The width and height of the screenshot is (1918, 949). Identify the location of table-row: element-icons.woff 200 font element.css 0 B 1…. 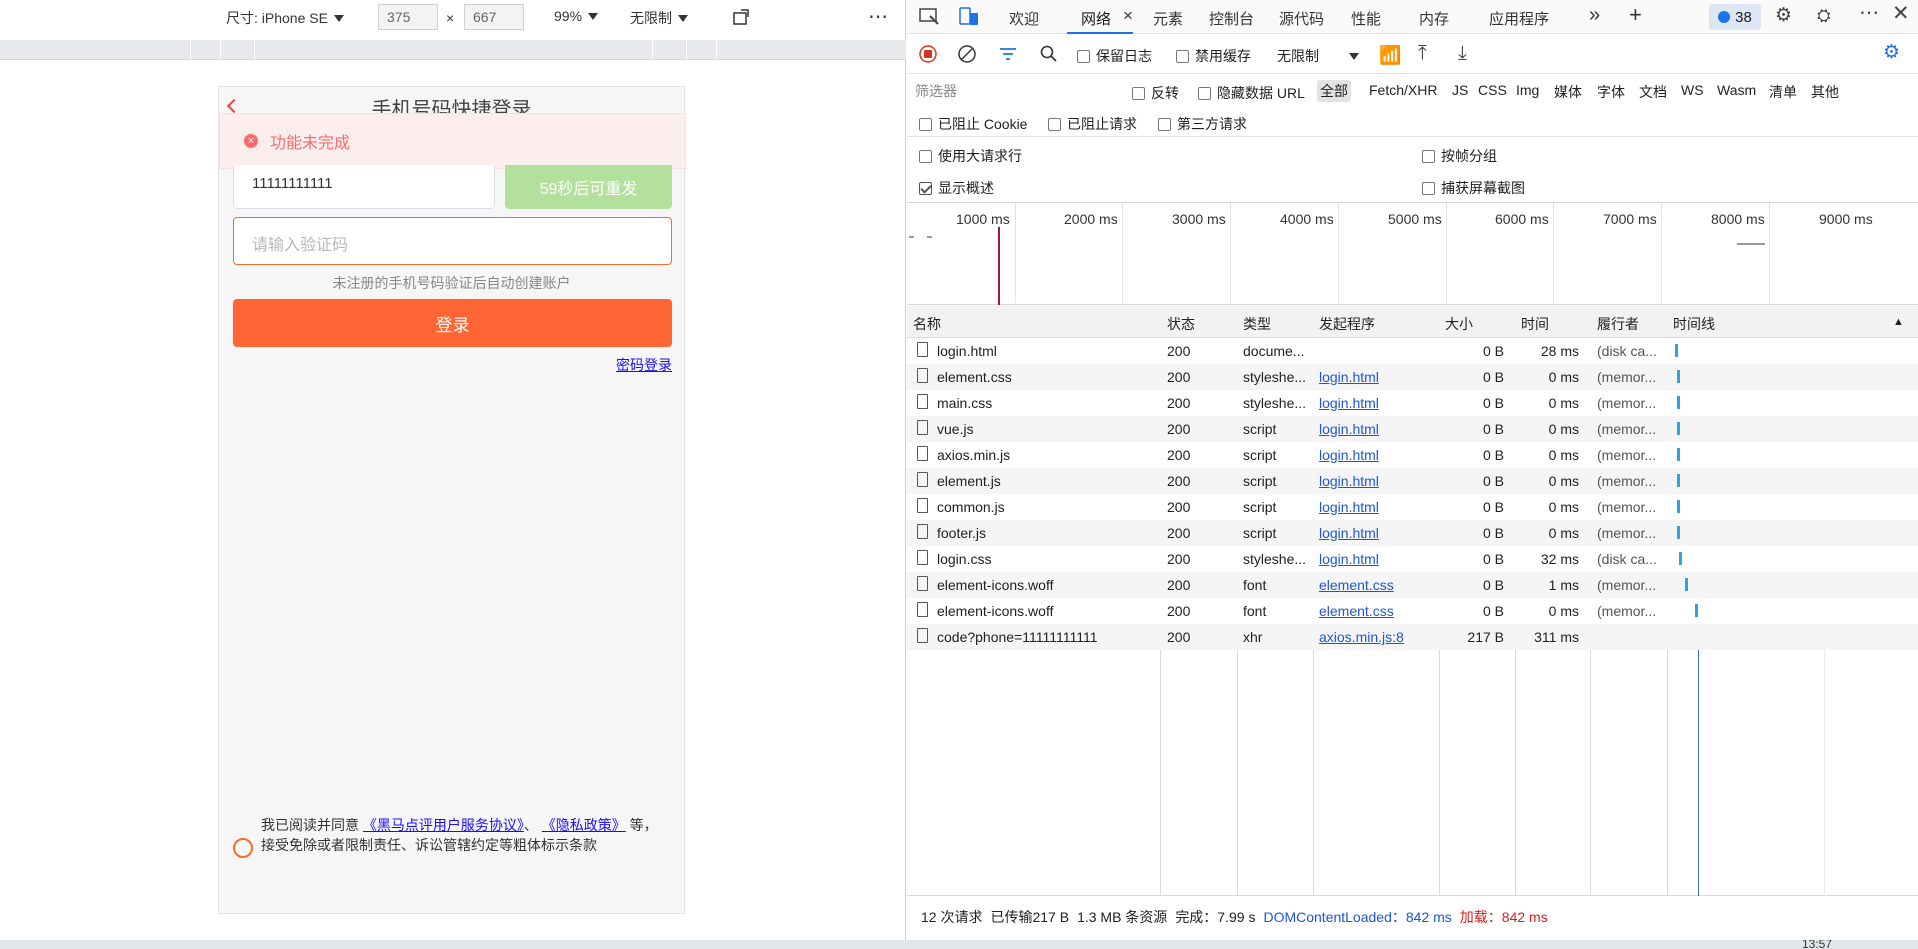
(1412, 585).